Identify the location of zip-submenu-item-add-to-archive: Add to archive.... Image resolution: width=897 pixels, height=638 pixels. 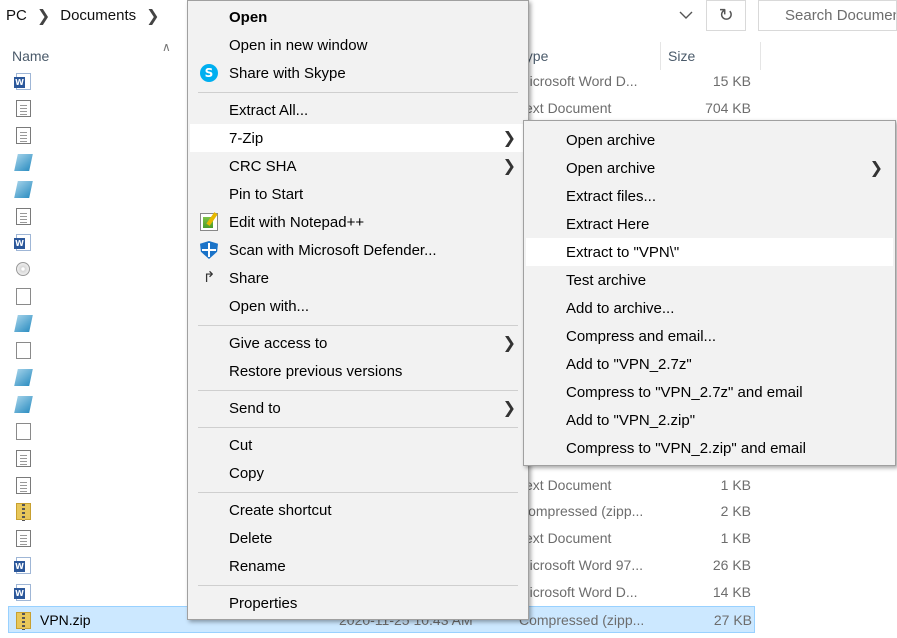
(709, 308).